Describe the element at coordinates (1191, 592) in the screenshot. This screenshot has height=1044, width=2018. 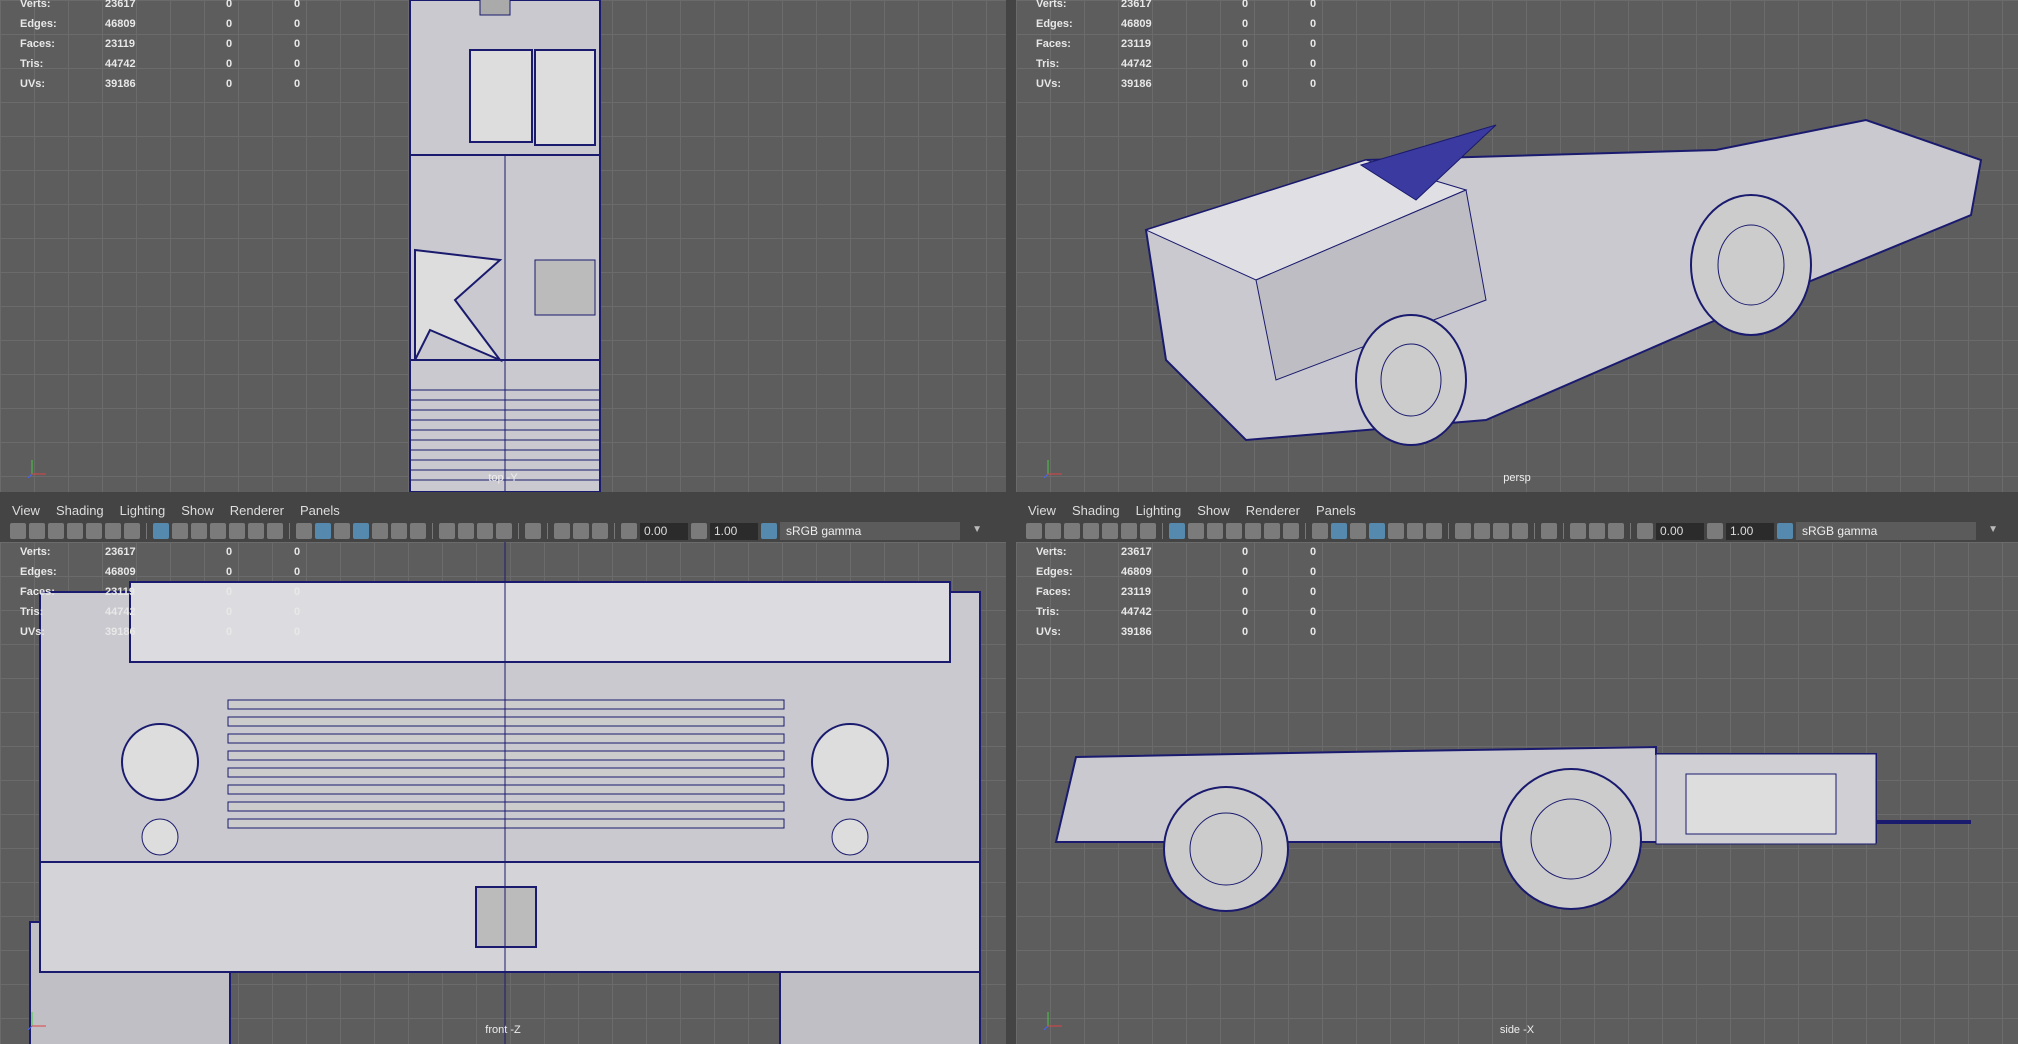
I see `hud-row: Faces: 23119 0 0` at that location.